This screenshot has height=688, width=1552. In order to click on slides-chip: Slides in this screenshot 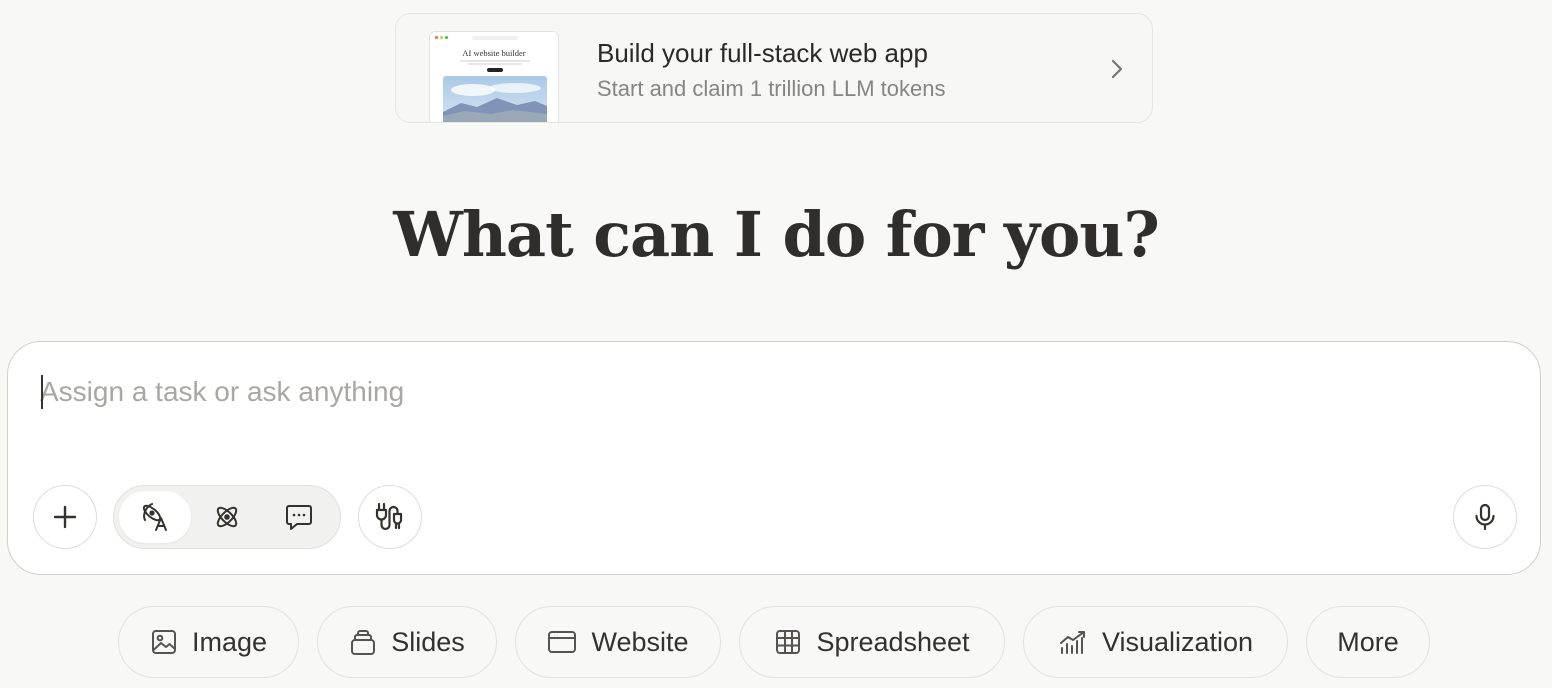, I will do `click(407, 642)`.